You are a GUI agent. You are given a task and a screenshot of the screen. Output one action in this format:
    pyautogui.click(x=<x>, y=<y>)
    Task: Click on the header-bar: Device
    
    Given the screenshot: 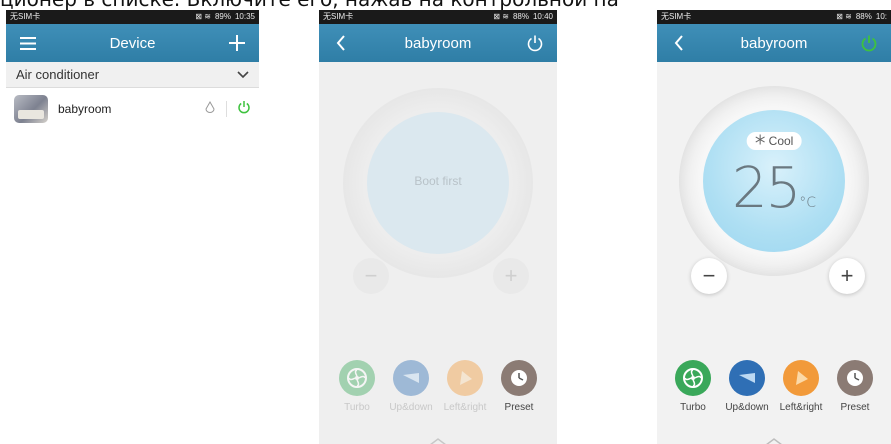 What is the action you would take?
    pyautogui.click(x=132, y=43)
    